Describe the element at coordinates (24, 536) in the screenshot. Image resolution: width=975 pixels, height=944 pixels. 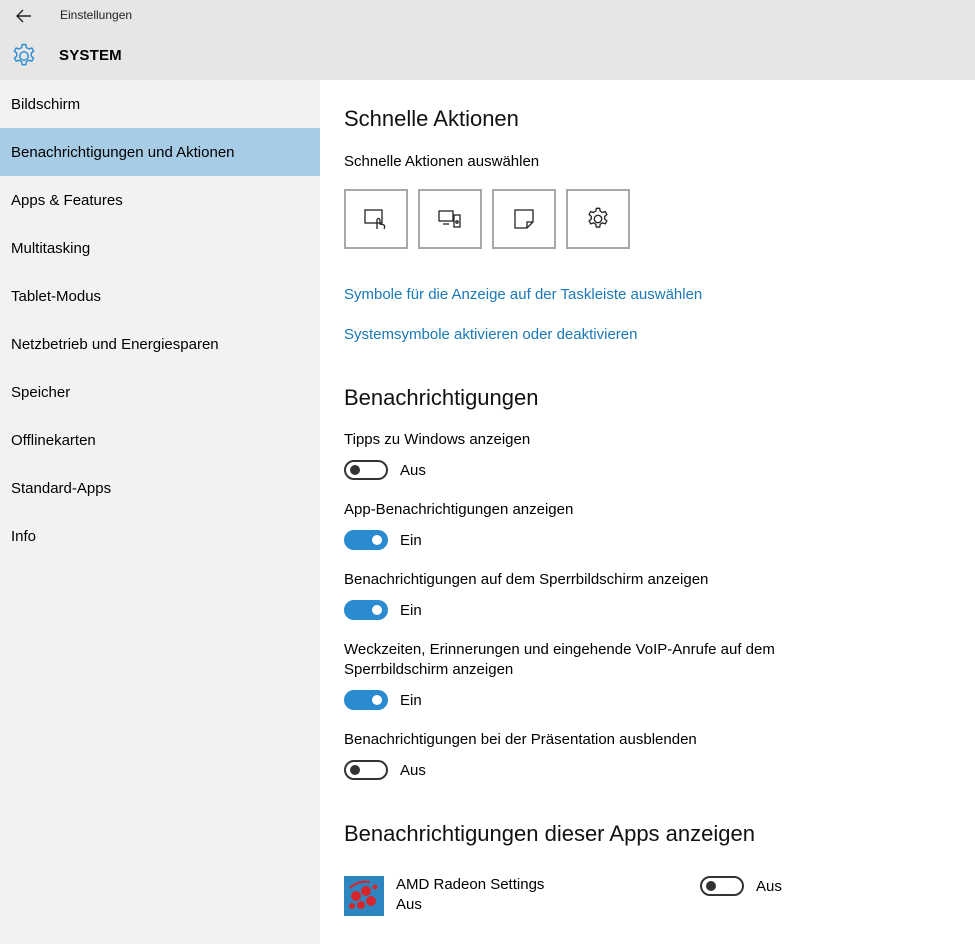
I see `sidebar-item-label: Info` at that location.